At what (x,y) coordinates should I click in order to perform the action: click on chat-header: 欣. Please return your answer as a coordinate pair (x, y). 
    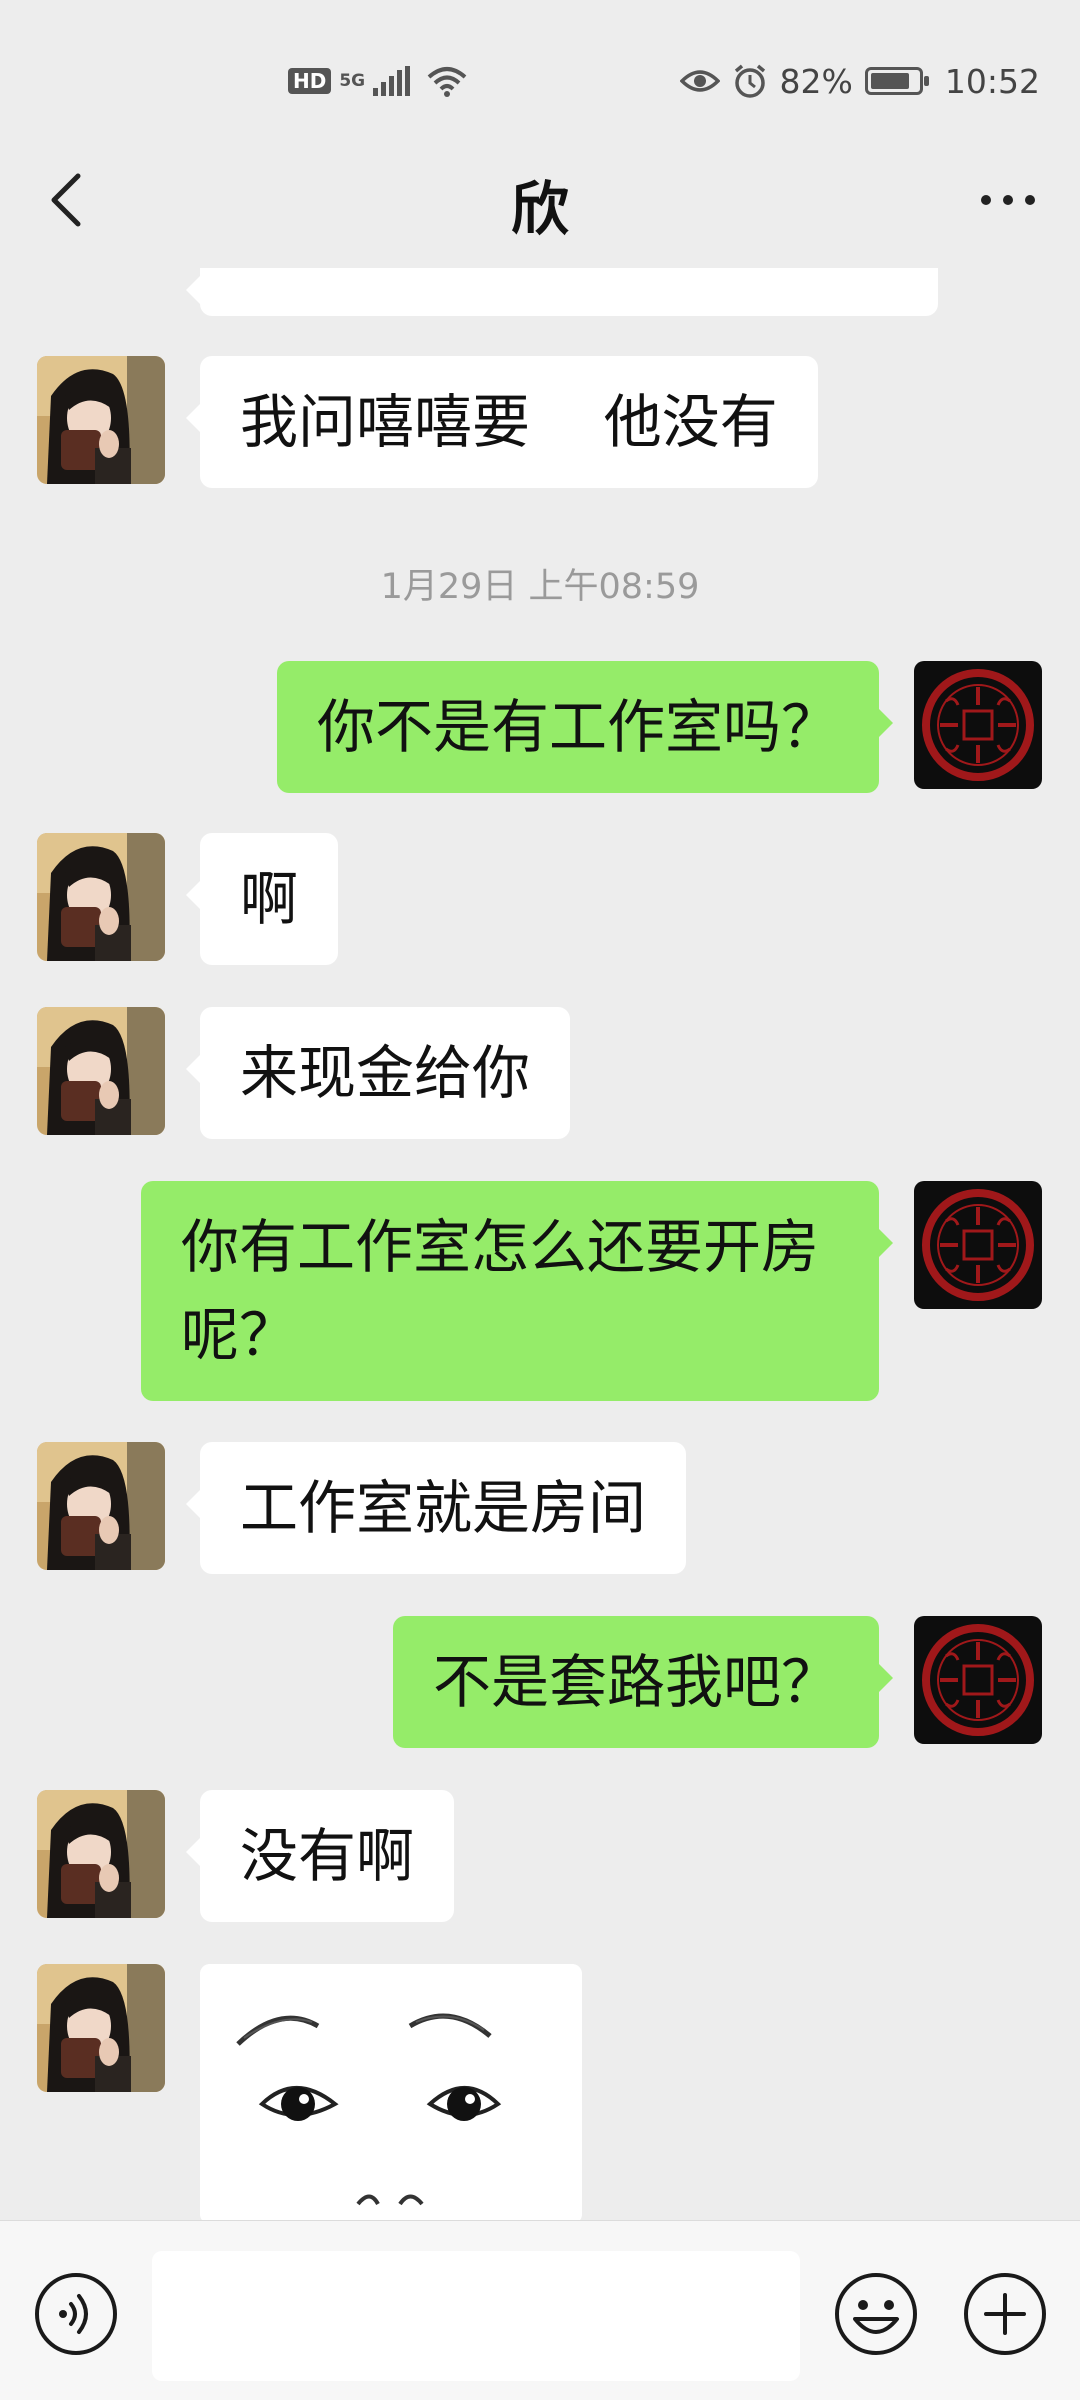
    Looking at the image, I should click on (540, 209).